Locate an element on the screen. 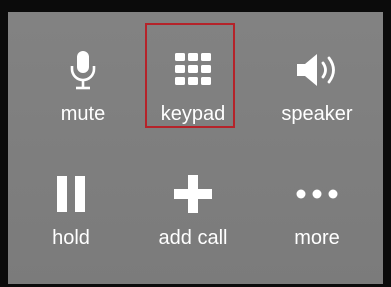 Image resolution: width=391 pixels, height=287 pixels. speaker-icon is located at coordinates (317, 70).